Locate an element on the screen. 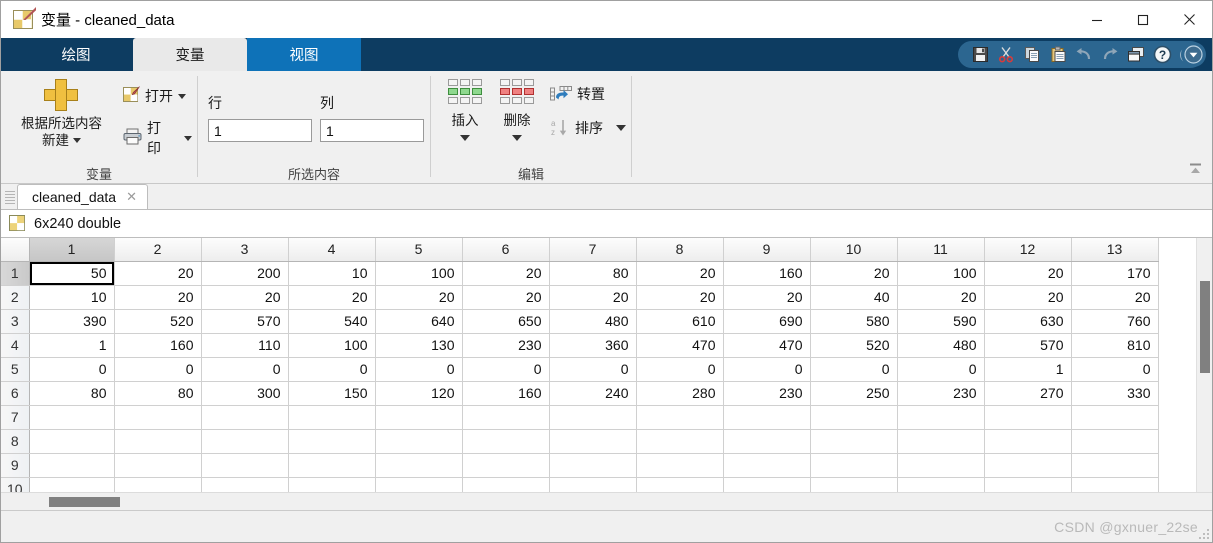  cell-1-2: 20 is located at coordinates (158, 273).